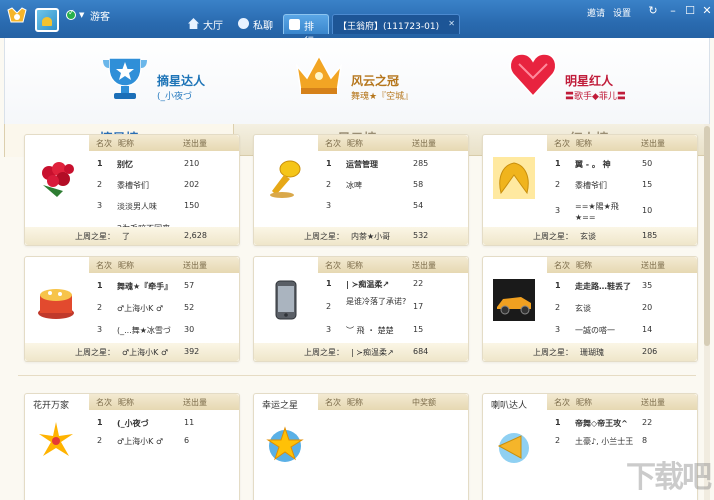 The width and height of the screenshot is (714, 500). Describe the element at coordinates (58, 179) in the screenshot. I see `roses-icon` at that location.